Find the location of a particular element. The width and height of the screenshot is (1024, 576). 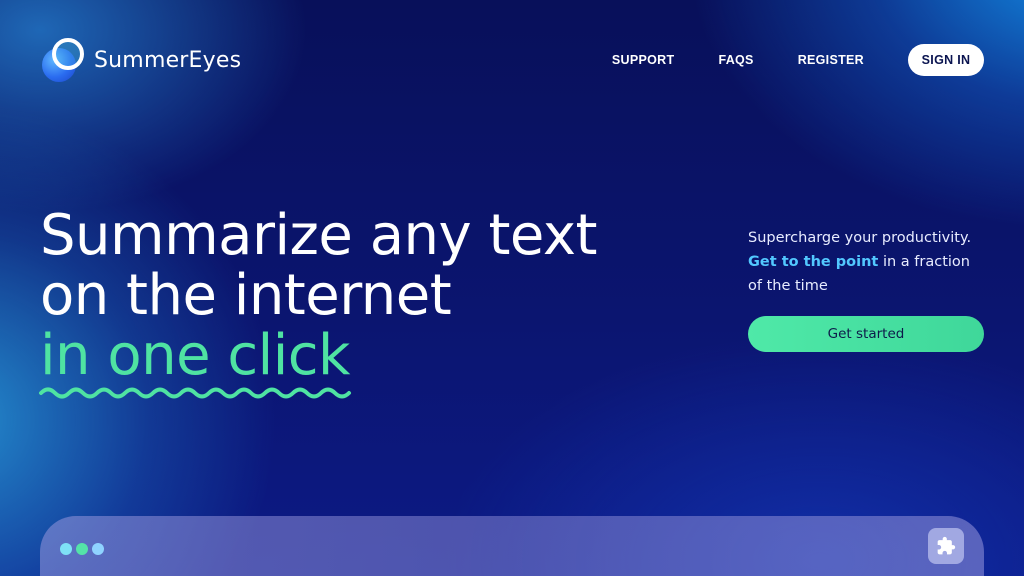

brand-name: SummerEyes is located at coordinates (168, 60).